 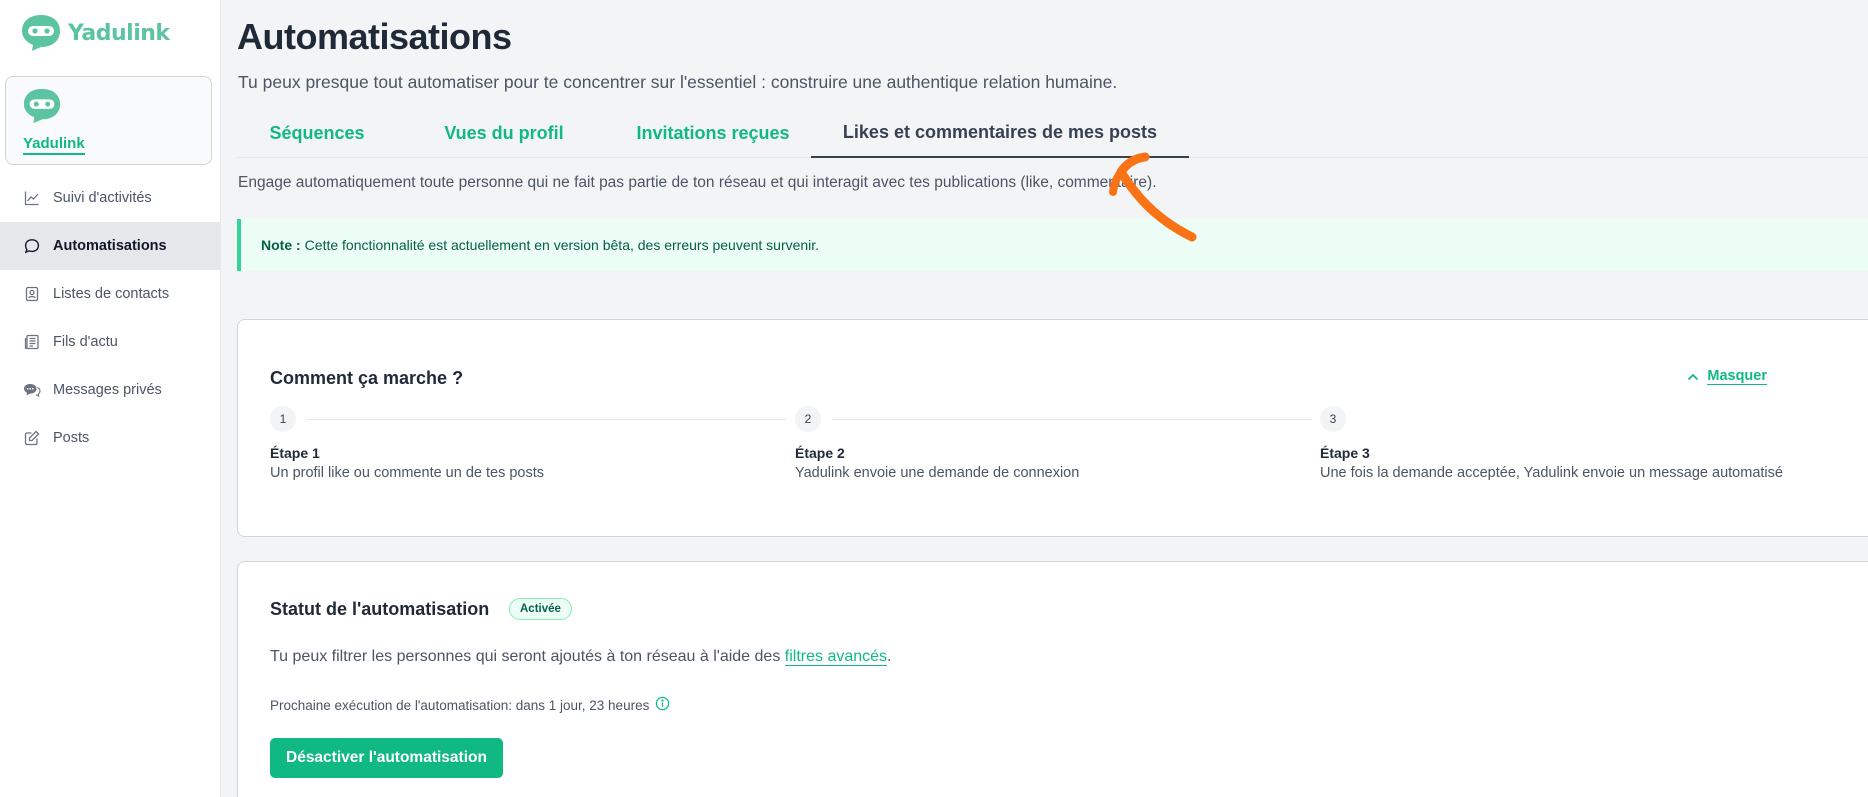 I want to click on step-3-title: Étape 3, so click(x=1345, y=453).